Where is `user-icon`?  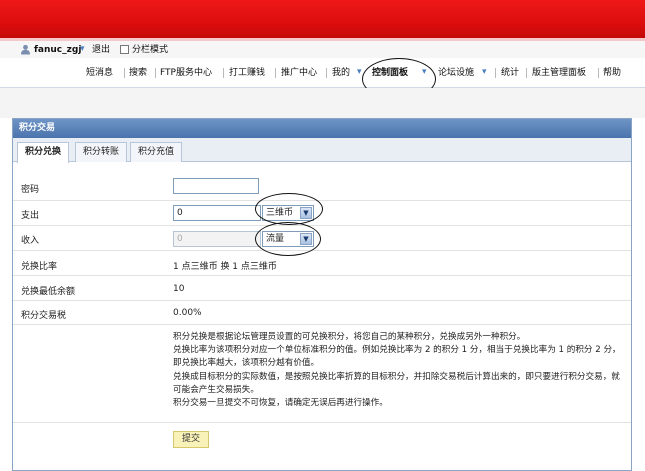 user-icon is located at coordinates (25, 49).